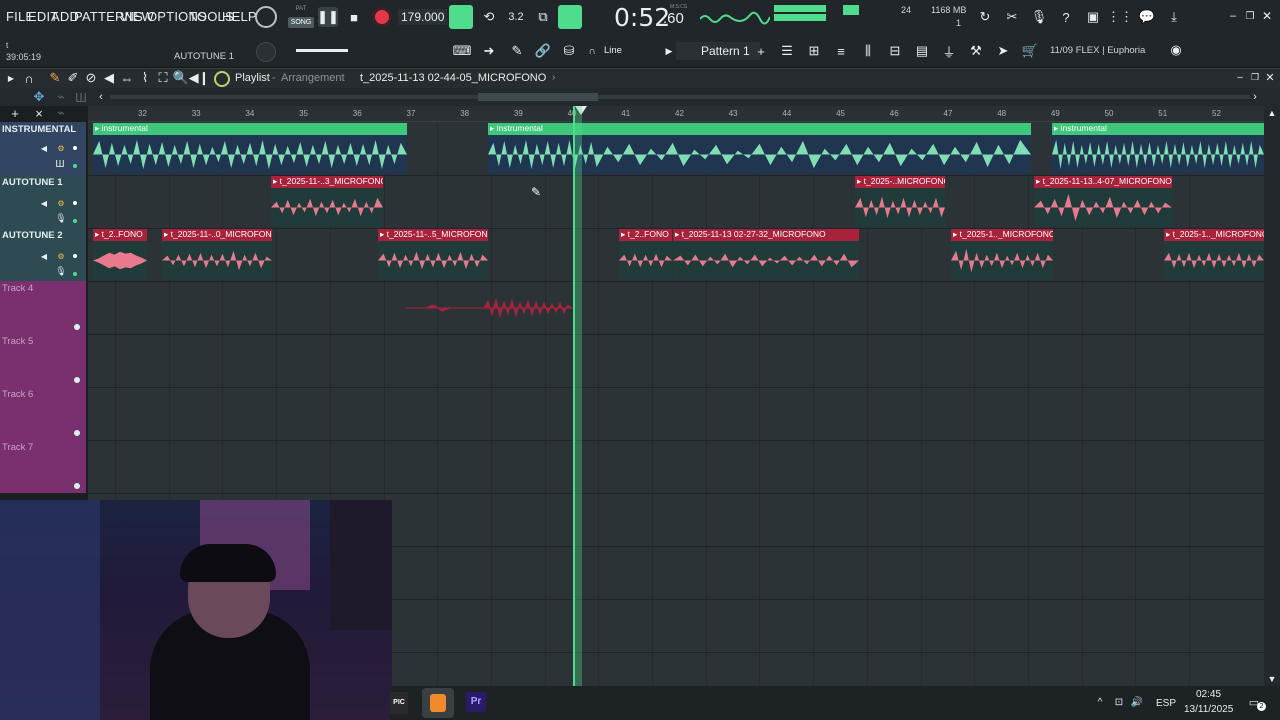 This screenshot has width=1280, height=720. What do you see at coordinates (423, 17) in the screenshot?
I see `tempo-display: 179.000` at bounding box center [423, 17].